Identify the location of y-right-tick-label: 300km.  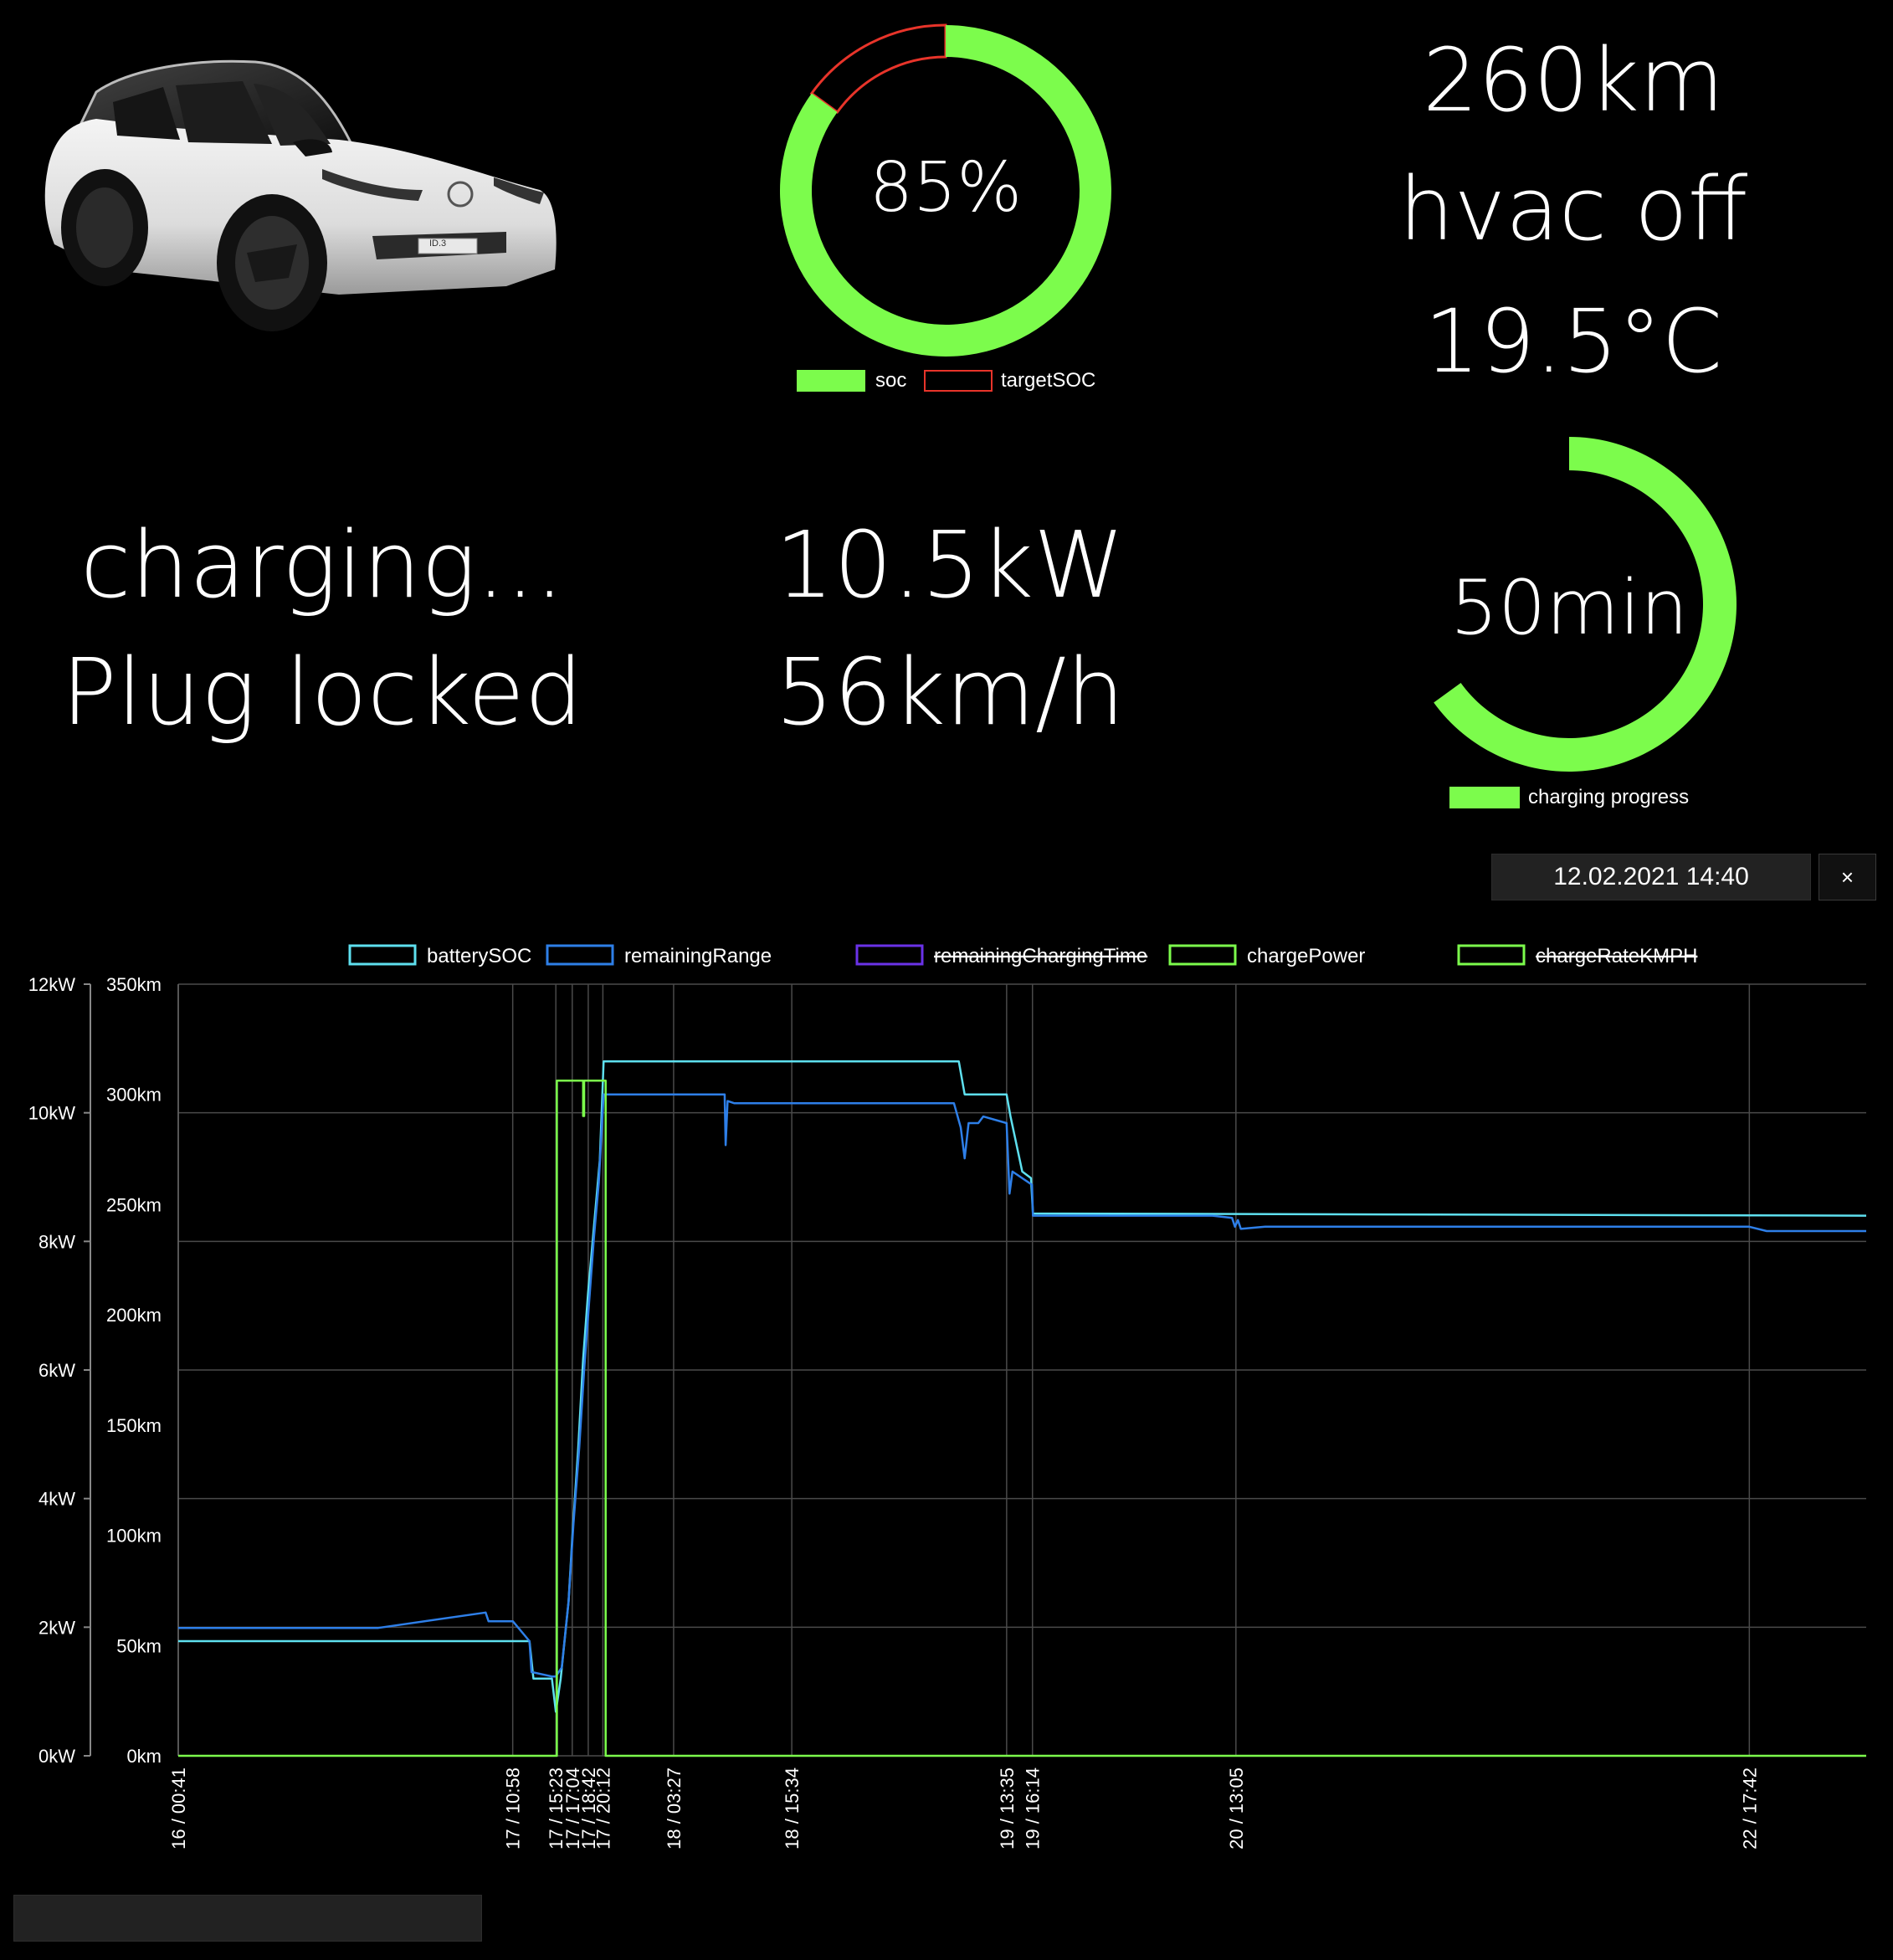
(134, 1095).